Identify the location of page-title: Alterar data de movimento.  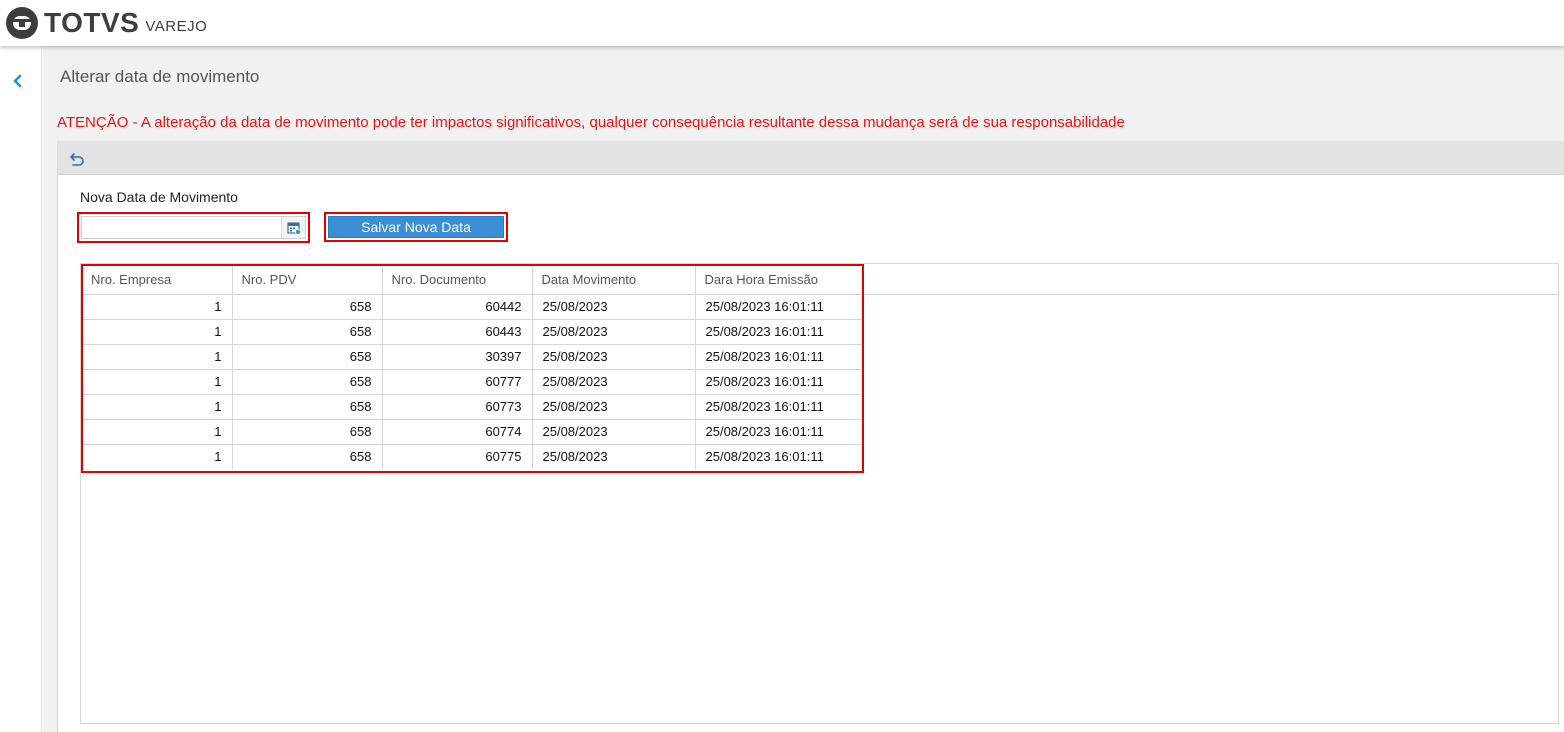
(160, 76).